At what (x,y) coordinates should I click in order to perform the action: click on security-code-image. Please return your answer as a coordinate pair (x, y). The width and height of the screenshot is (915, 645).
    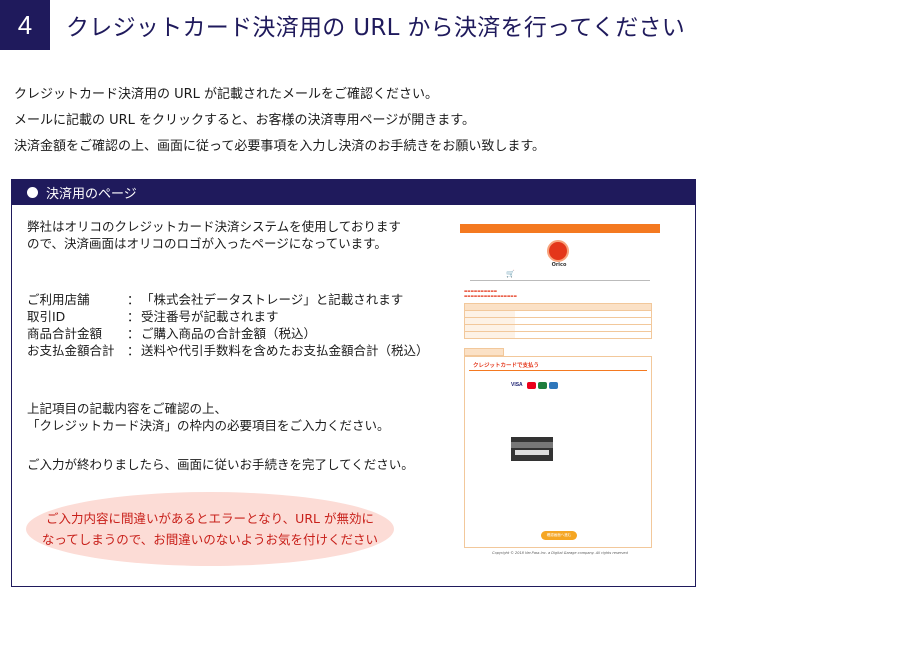
    Looking at the image, I should click on (532, 449).